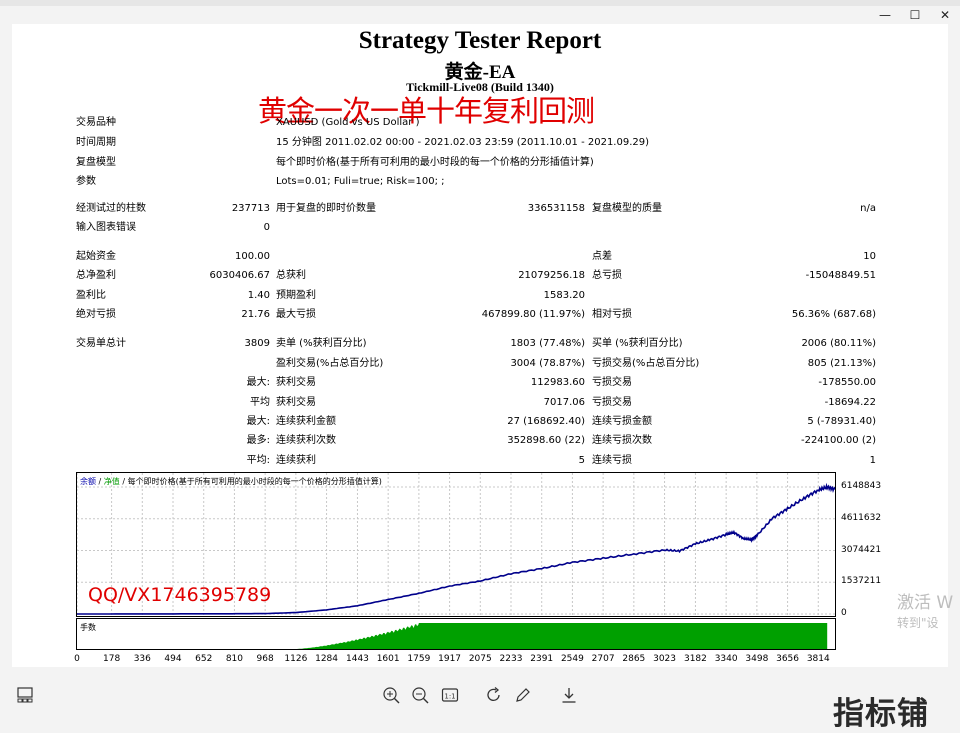 This screenshot has width=960, height=733. I want to click on max-consec-profit-label: 连续获利金额, so click(306, 421).